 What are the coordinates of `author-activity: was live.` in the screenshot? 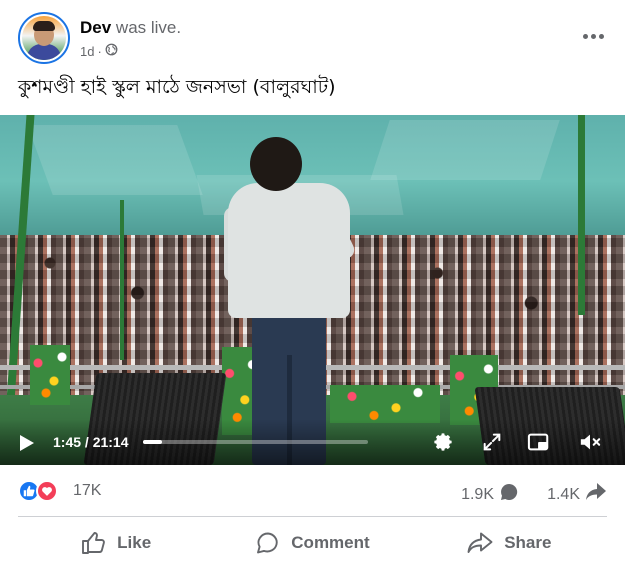 It's located at (148, 27).